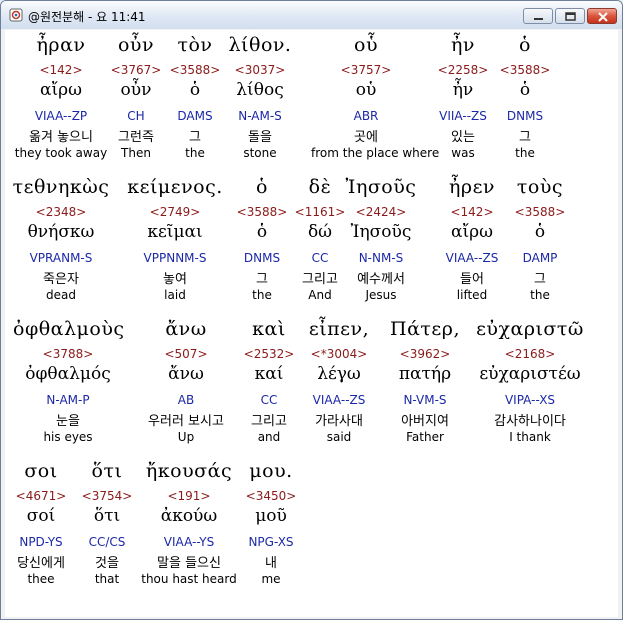 This screenshot has width=623, height=620. What do you see at coordinates (540, 258) in the screenshot?
I see `morphology-code: DAMP` at bounding box center [540, 258].